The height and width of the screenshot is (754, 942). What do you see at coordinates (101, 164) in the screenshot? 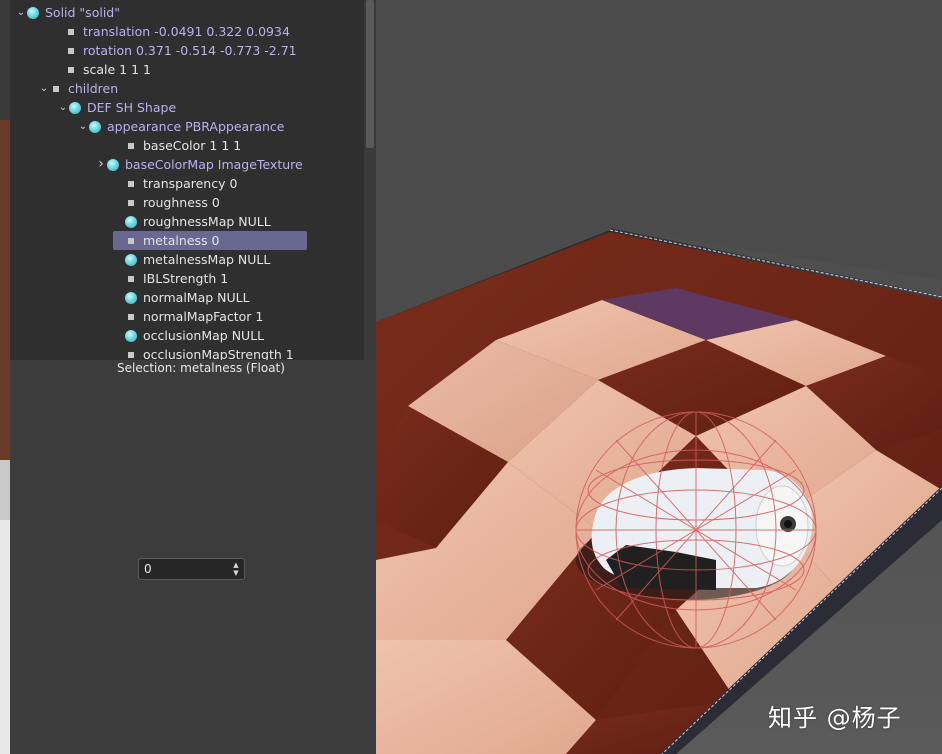
I see `chevron-right-icon: ›` at bounding box center [101, 164].